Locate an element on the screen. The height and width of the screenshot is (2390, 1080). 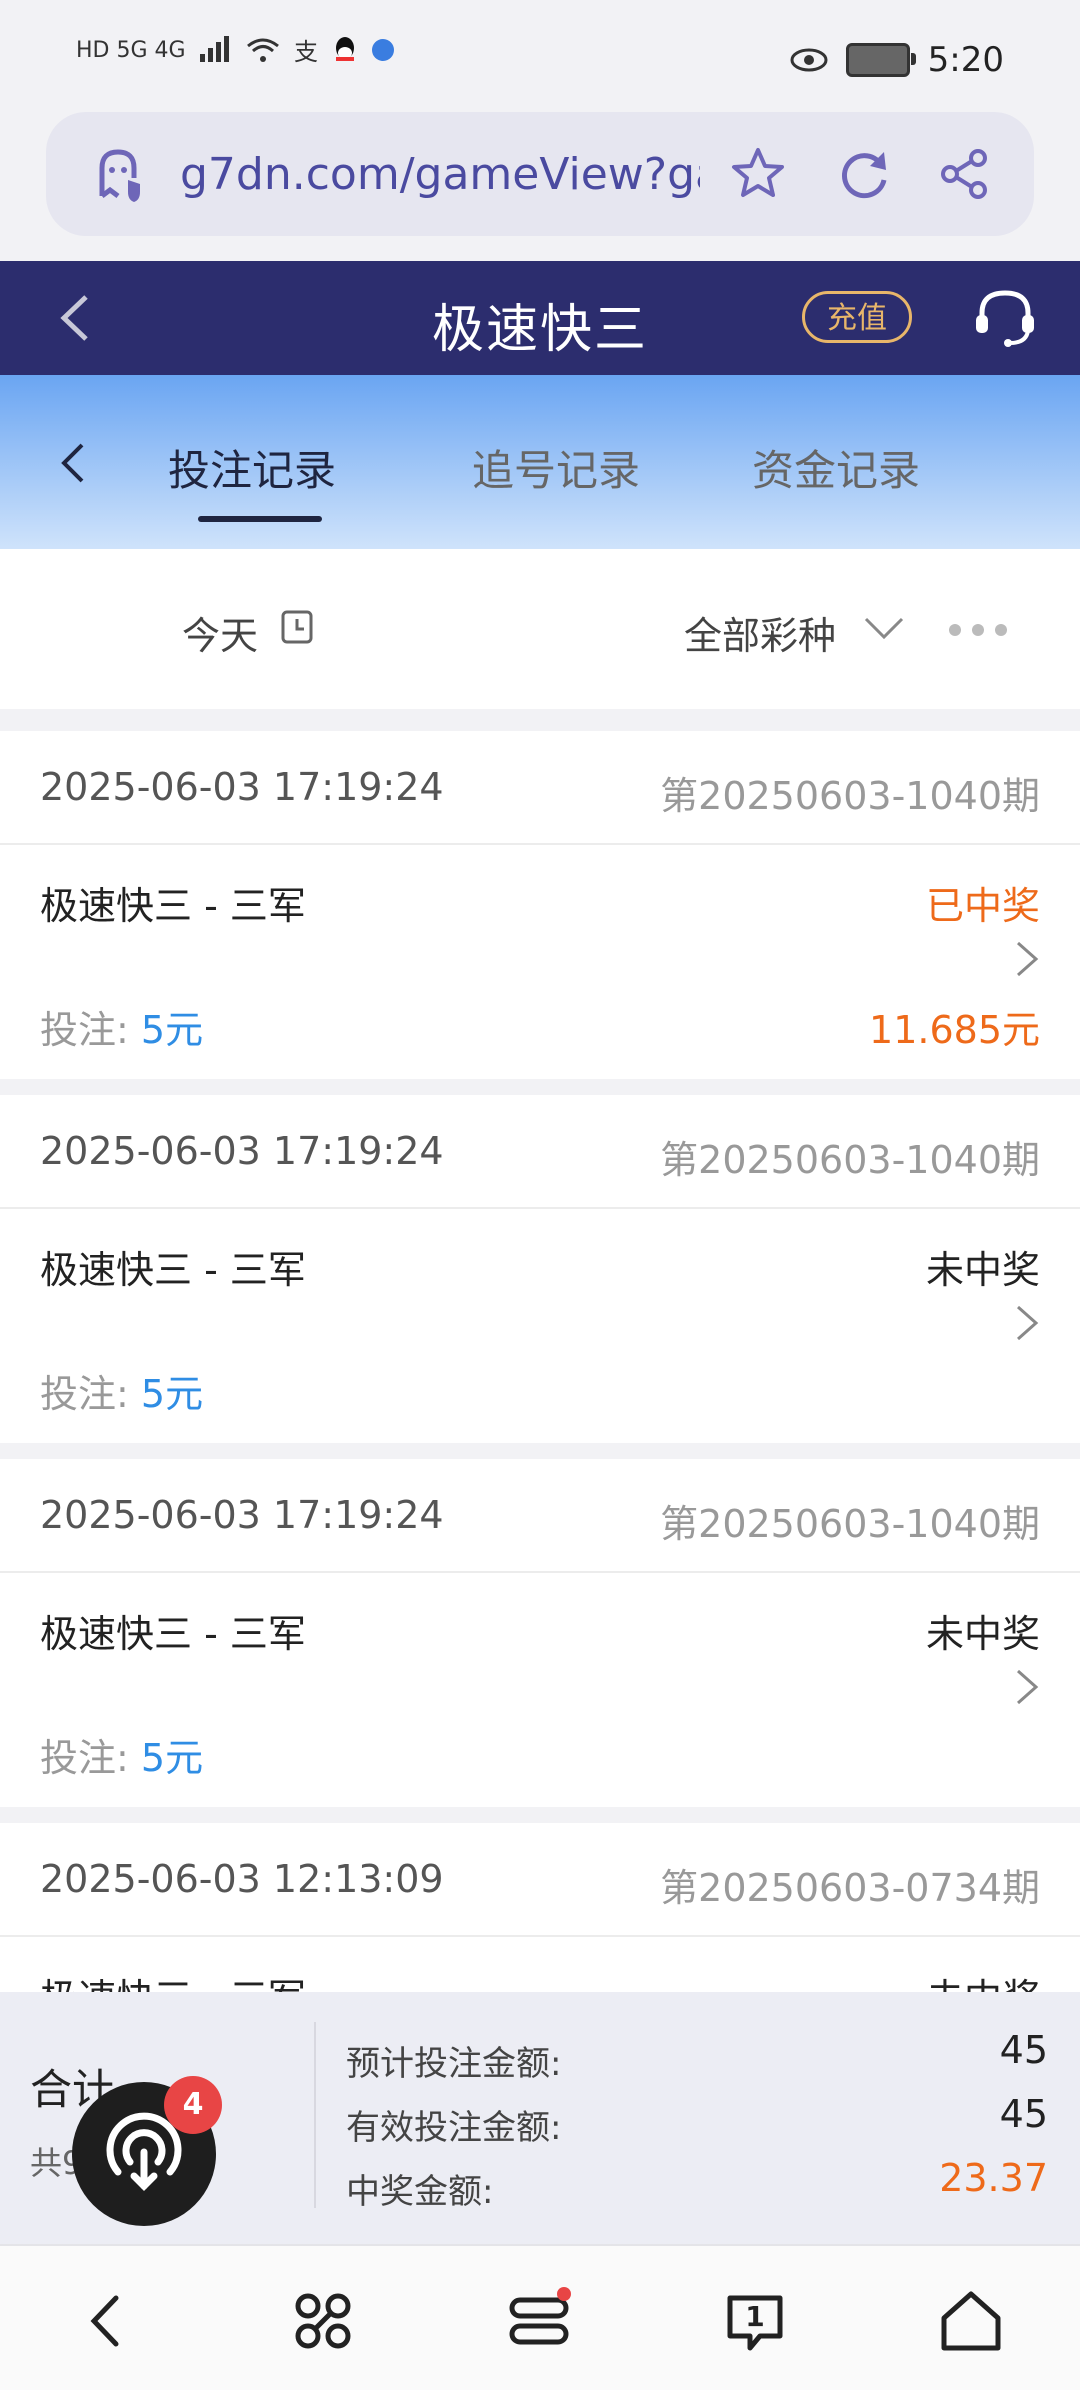
record-status: 已中奖 is located at coordinates (982, 906).